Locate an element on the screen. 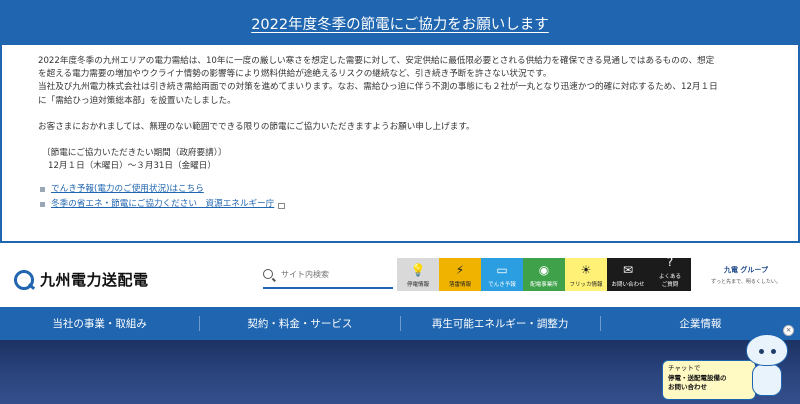  tile-label: 落雷情報 is located at coordinates (459, 285).